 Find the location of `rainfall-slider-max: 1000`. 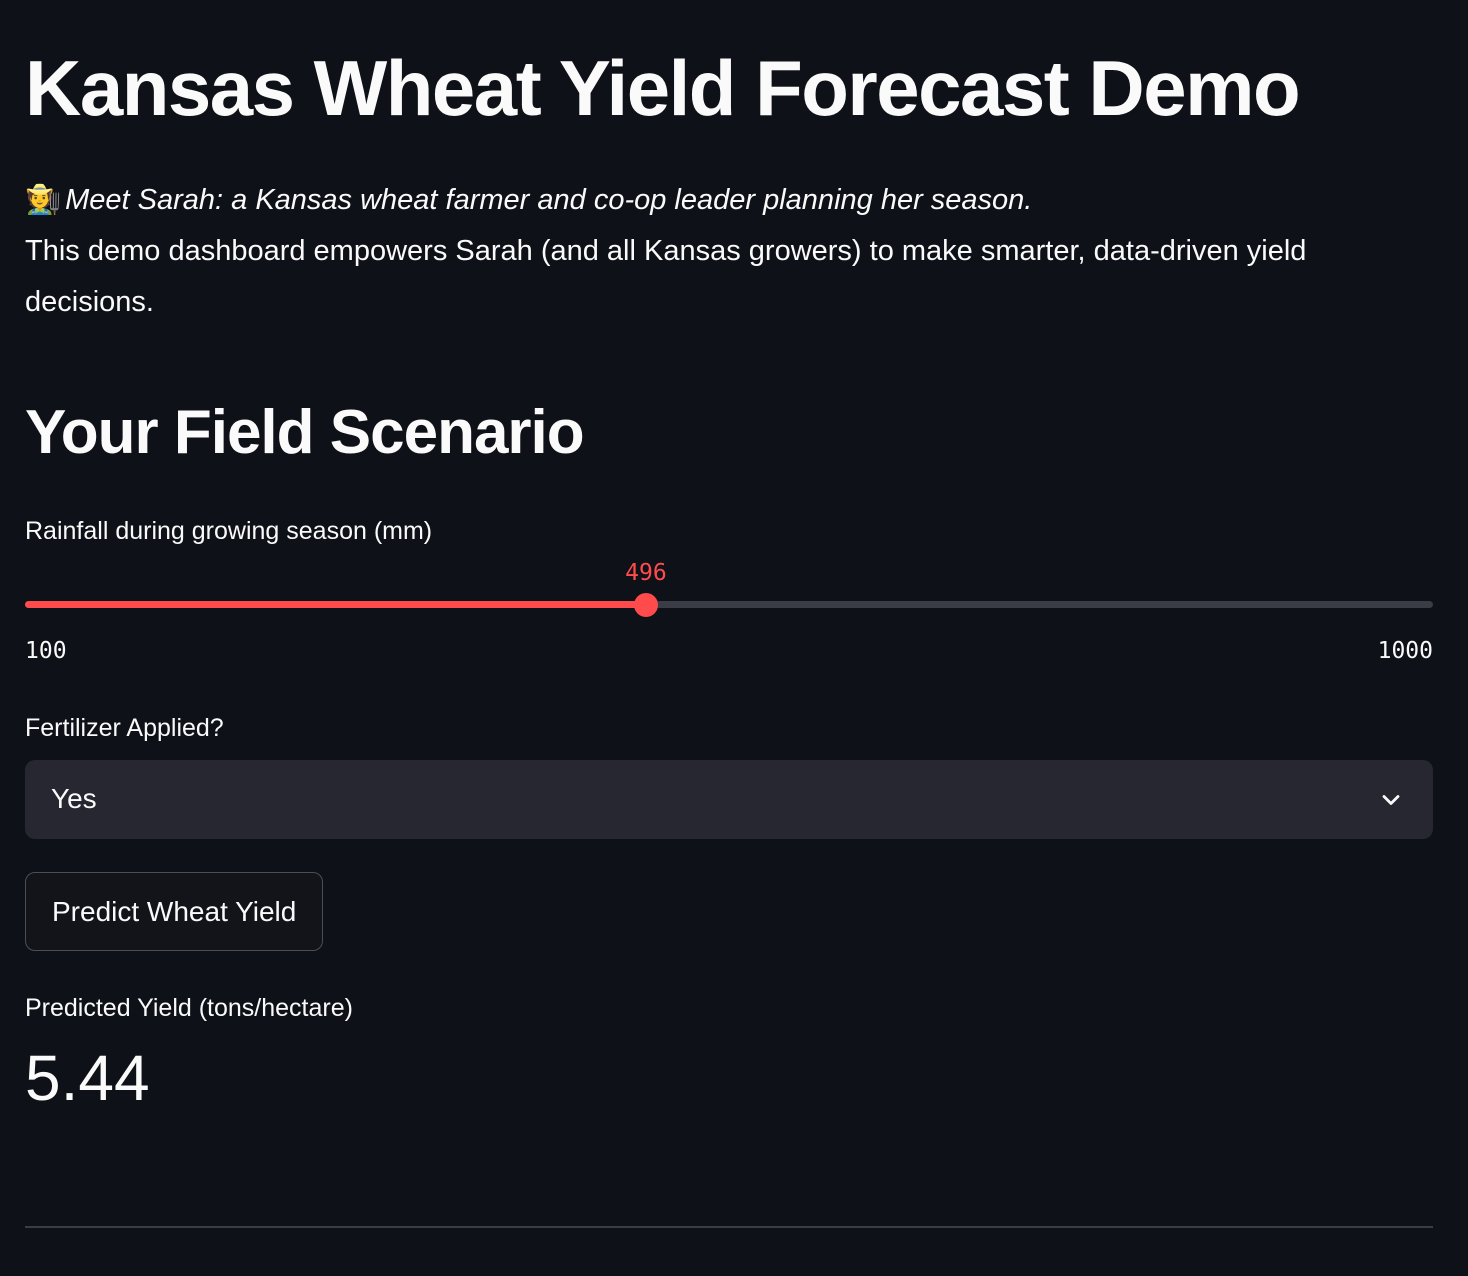

rainfall-slider-max: 1000 is located at coordinates (1405, 651).